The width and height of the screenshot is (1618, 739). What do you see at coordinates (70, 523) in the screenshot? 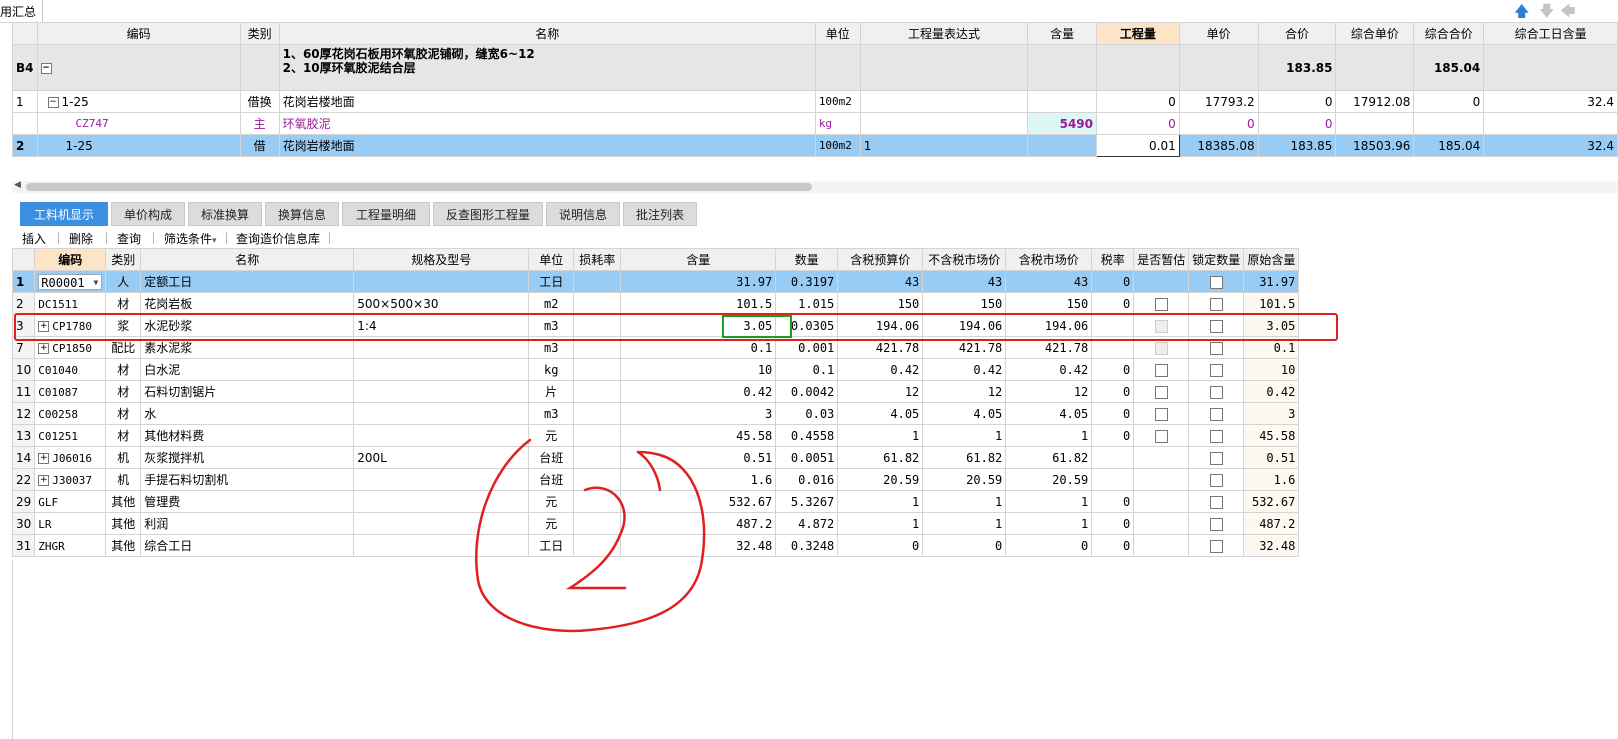
I see `material-code: LR` at bounding box center [70, 523].